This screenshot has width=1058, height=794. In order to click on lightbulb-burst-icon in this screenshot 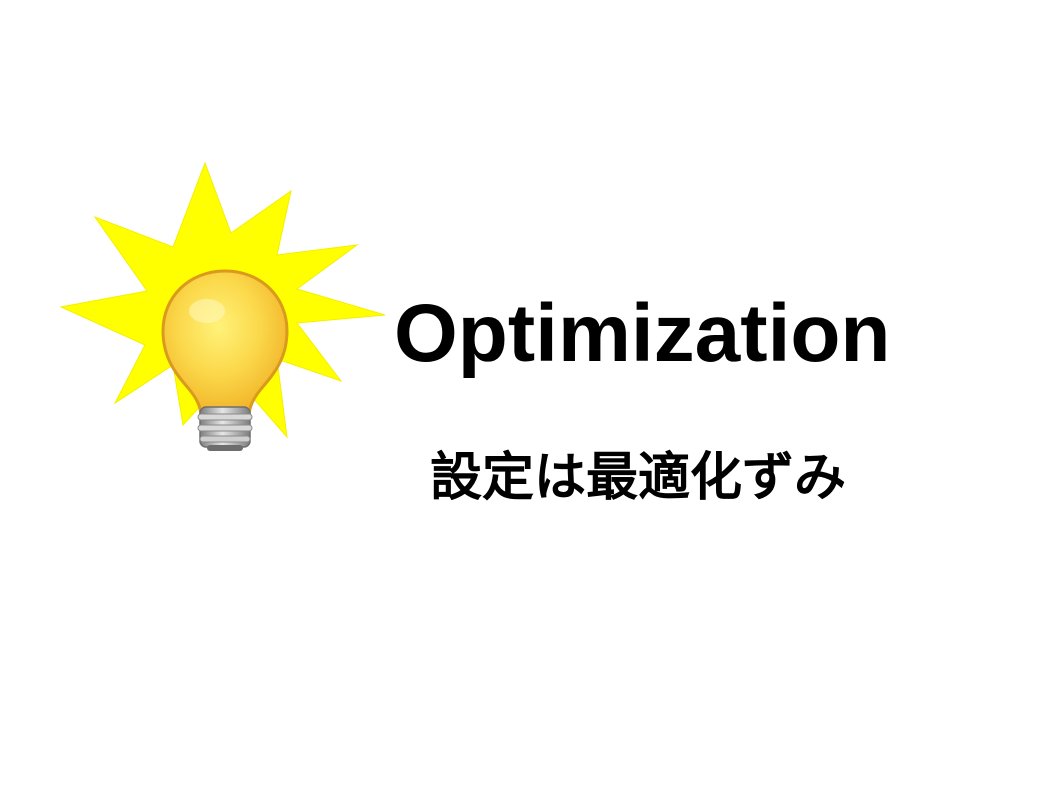, I will do `click(225, 310)`.